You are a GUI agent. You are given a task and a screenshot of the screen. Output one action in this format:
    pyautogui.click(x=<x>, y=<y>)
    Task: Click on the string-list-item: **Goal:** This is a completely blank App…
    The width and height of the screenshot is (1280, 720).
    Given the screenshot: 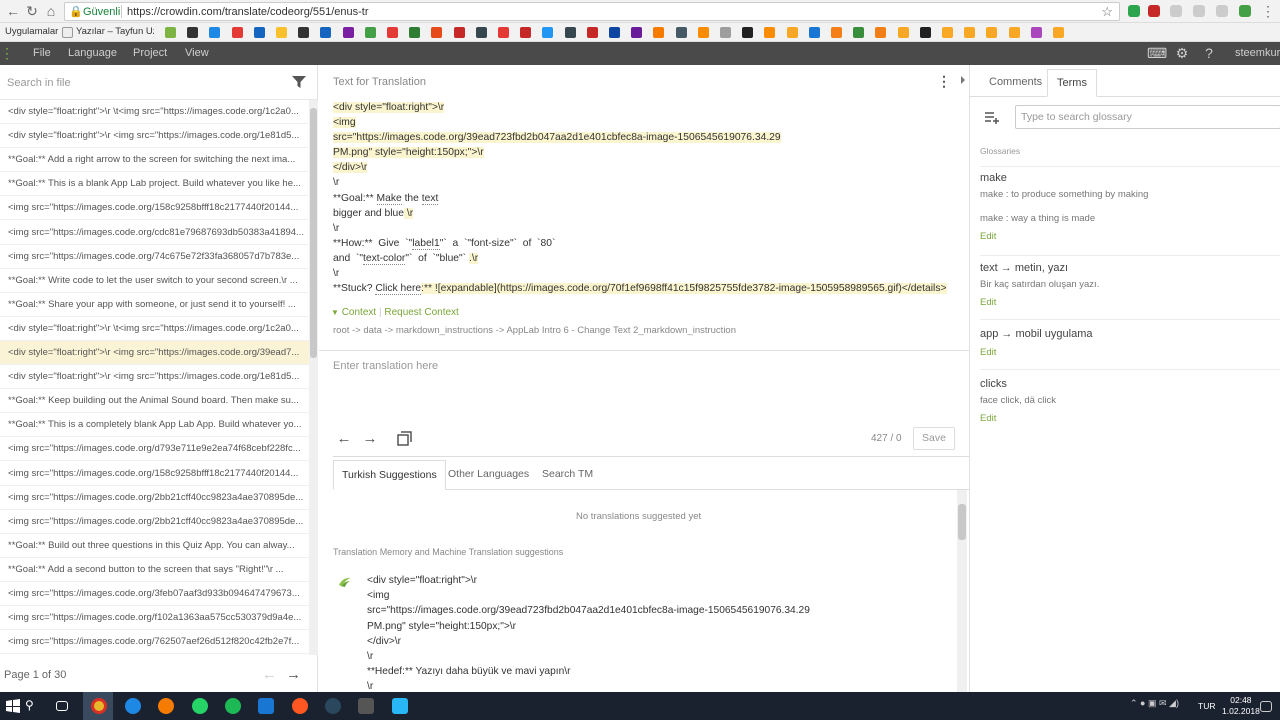 What is the action you would take?
    pyautogui.click(x=154, y=425)
    